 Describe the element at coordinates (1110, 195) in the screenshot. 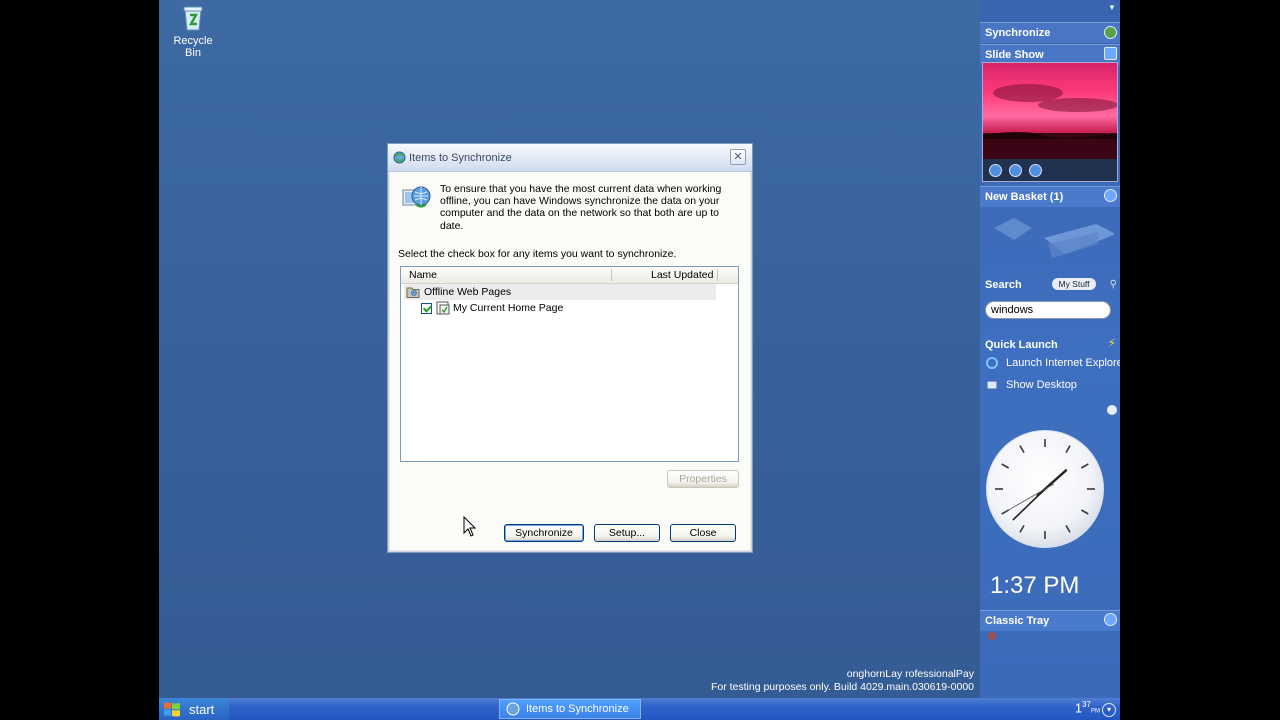

I see `basket-icon` at that location.